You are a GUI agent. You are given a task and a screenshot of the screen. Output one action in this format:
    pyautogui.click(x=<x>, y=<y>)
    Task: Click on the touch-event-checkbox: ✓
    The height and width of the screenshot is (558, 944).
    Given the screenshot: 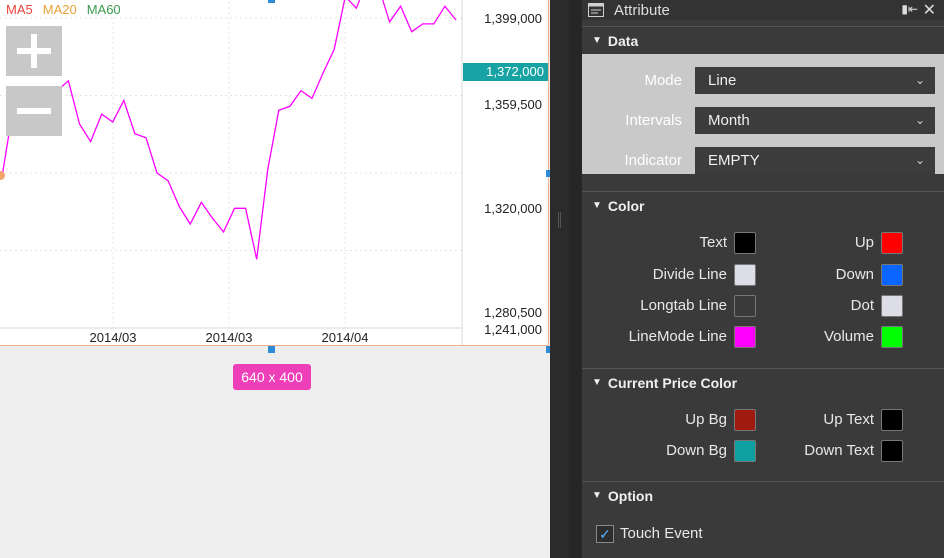 What is the action you would take?
    pyautogui.click(x=605, y=534)
    